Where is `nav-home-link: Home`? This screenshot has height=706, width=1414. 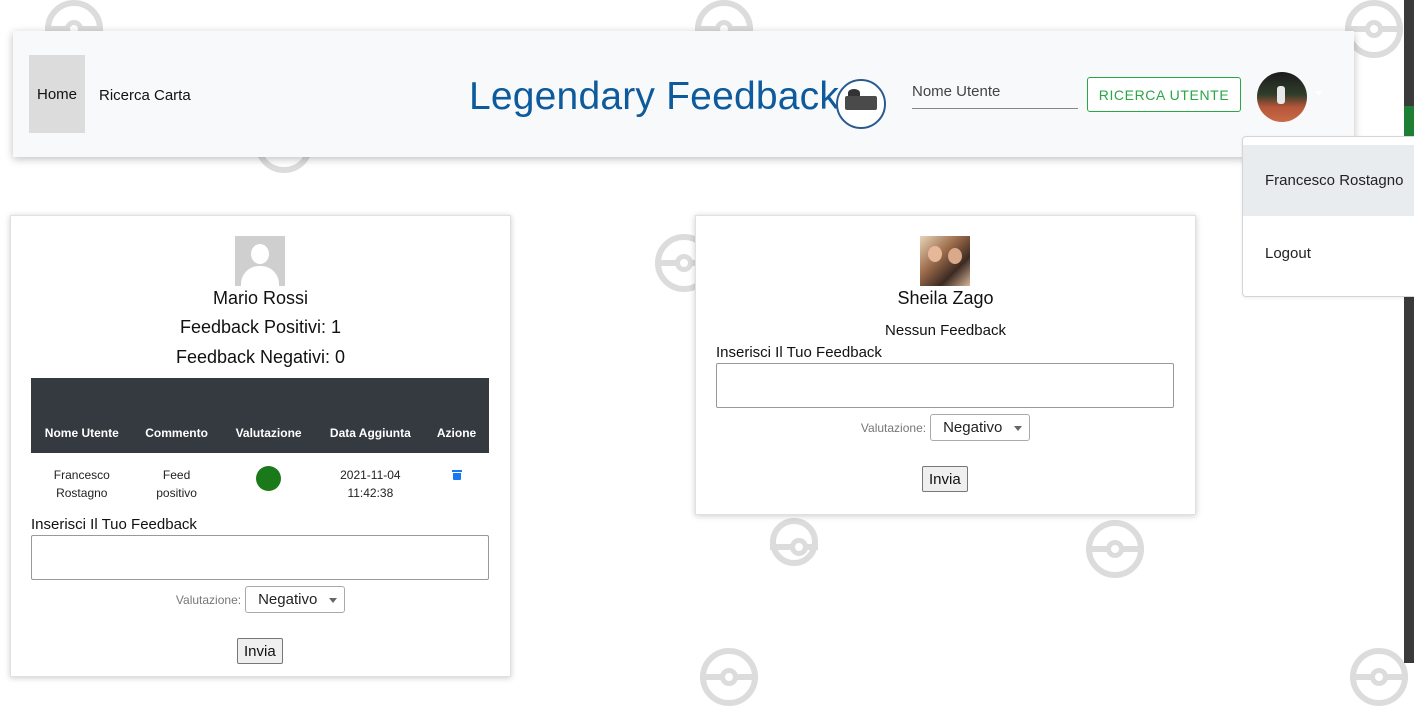 nav-home-link: Home is located at coordinates (57, 94).